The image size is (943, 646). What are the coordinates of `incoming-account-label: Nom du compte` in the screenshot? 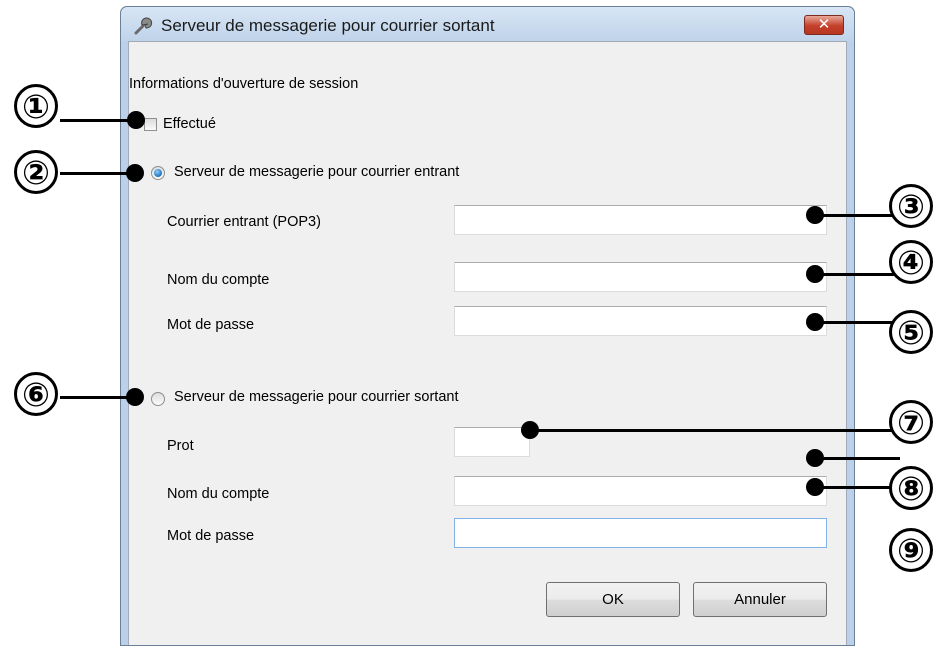 It's located at (218, 280).